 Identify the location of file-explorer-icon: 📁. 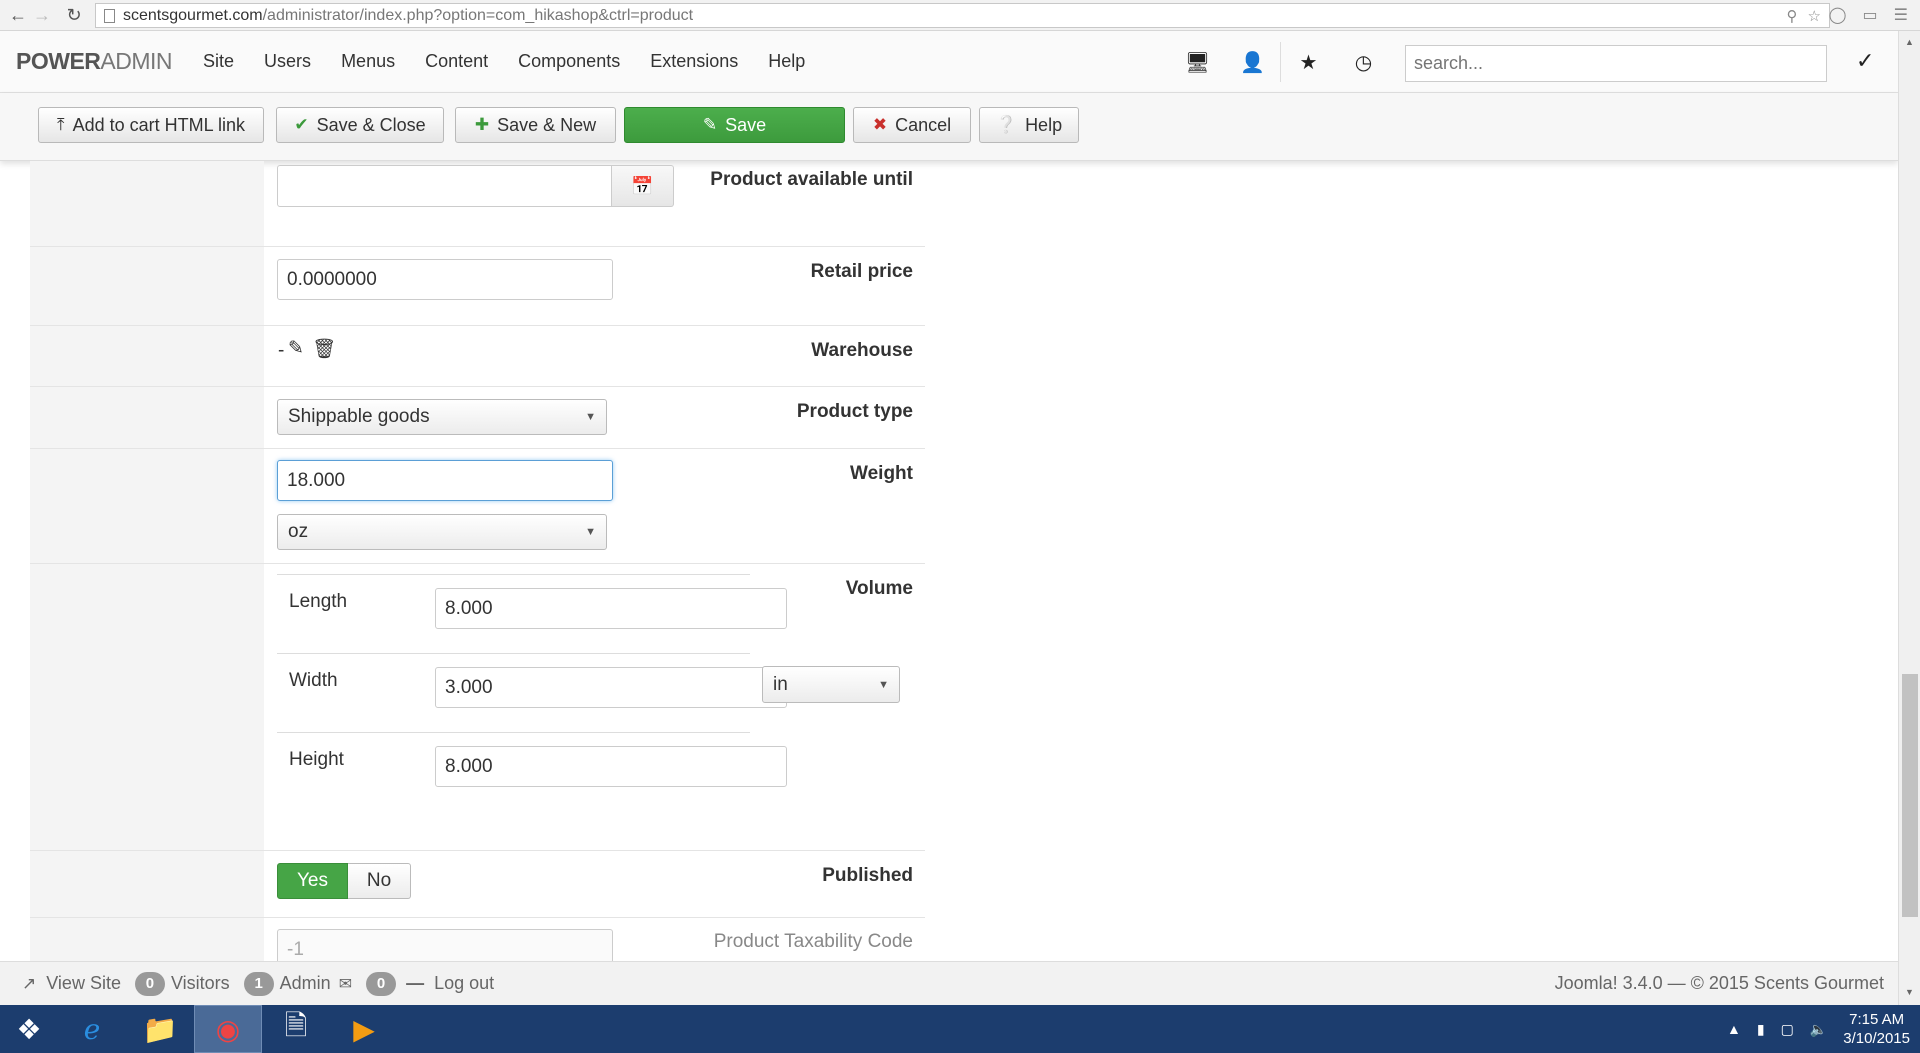
(160, 1029).